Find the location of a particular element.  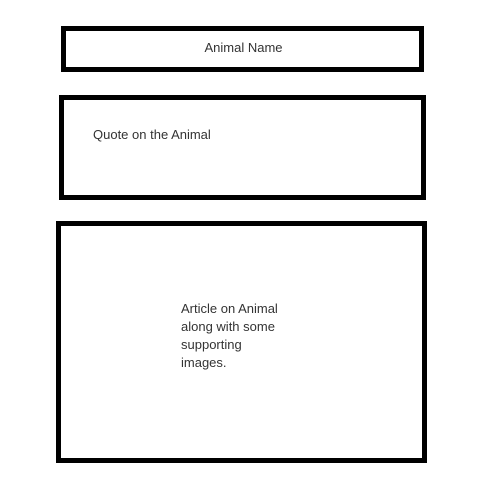

animal-name-label: Animal Name is located at coordinates (243, 47).